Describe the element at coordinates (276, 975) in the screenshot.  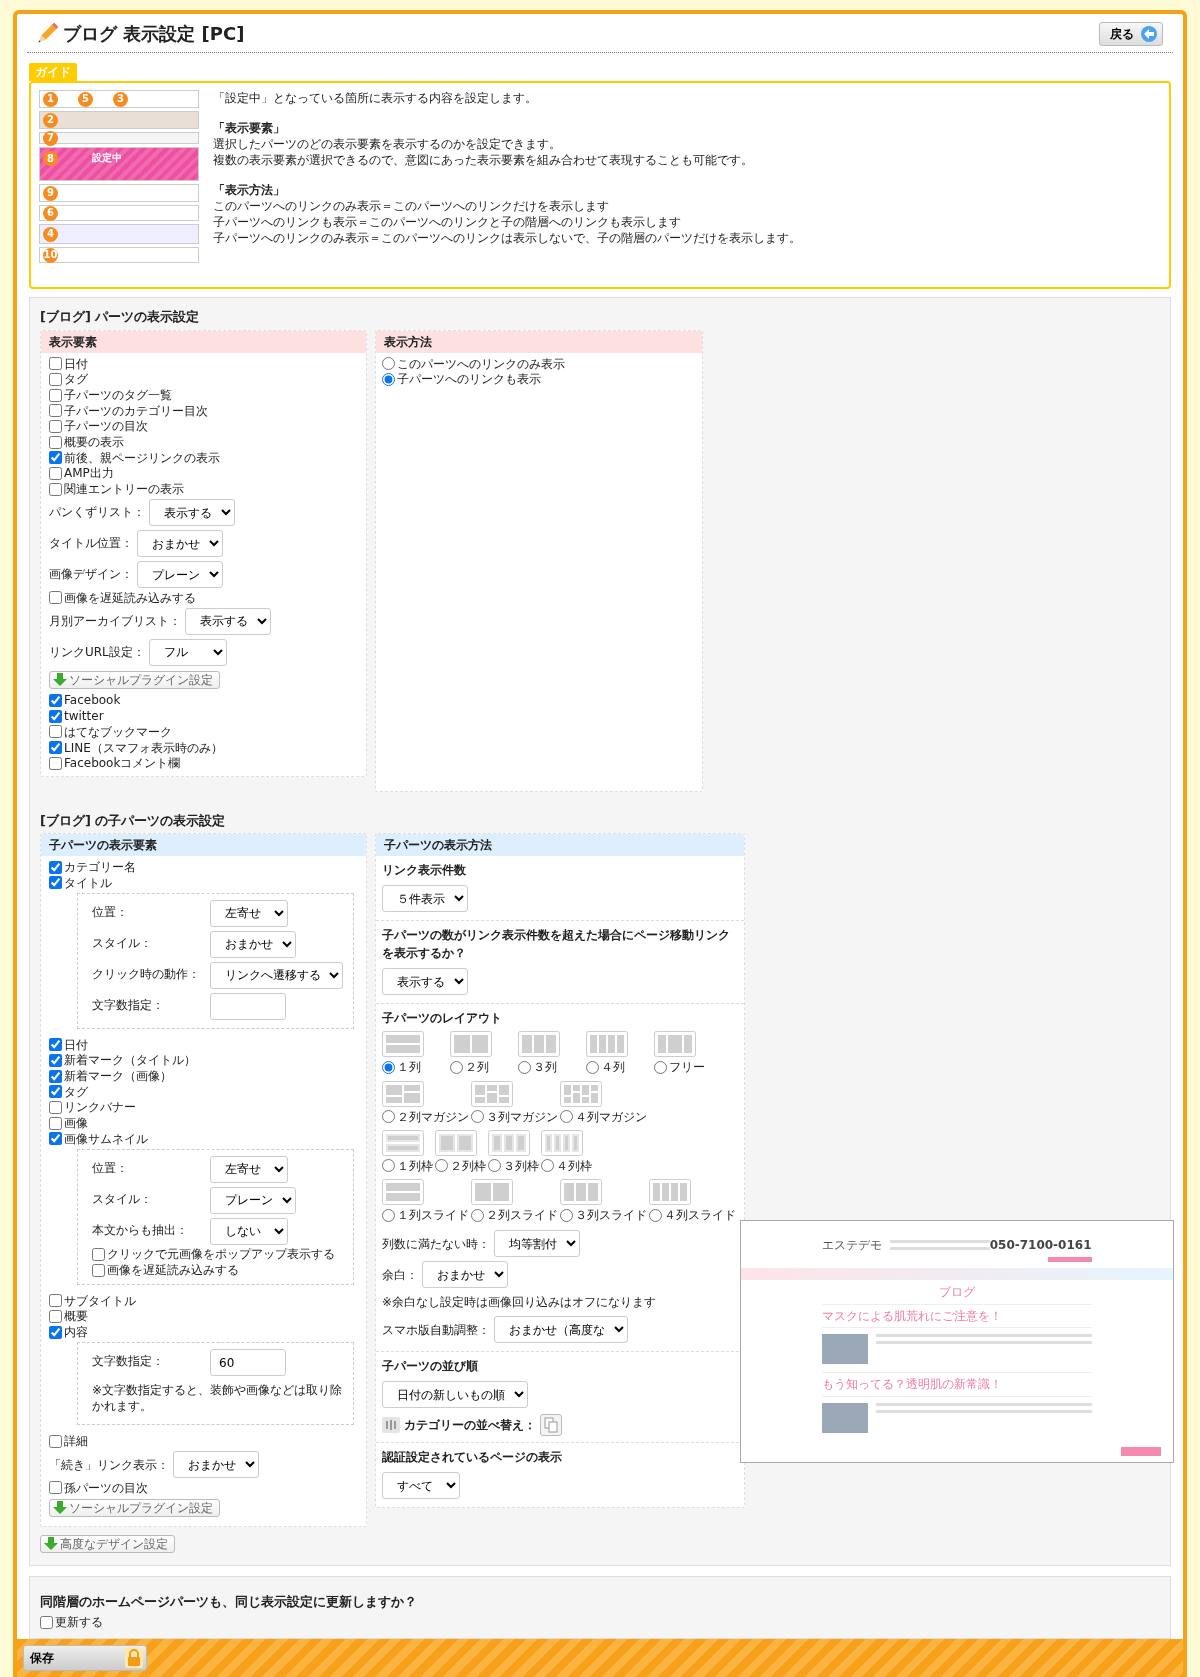
I see `dropdown: リンクへ遷移する` at that location.